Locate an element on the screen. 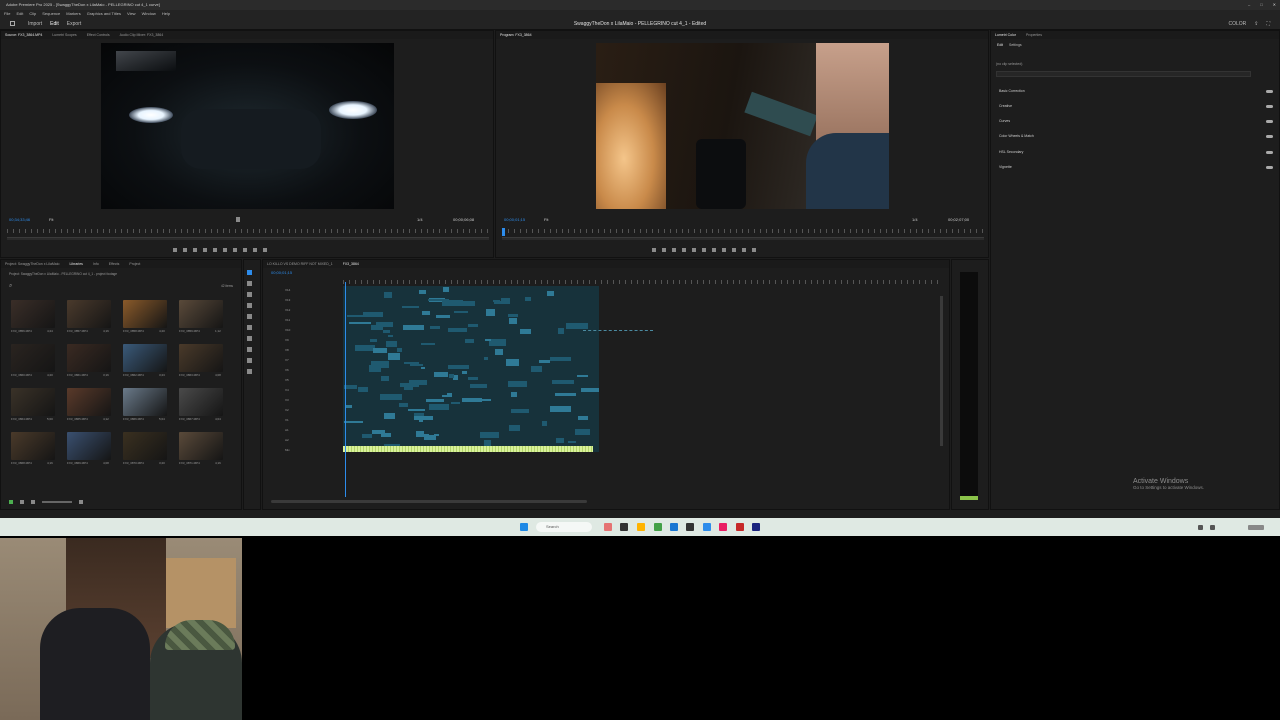 The image size is (1280, 720). list-view-icon is located at coordinates (22, 502).